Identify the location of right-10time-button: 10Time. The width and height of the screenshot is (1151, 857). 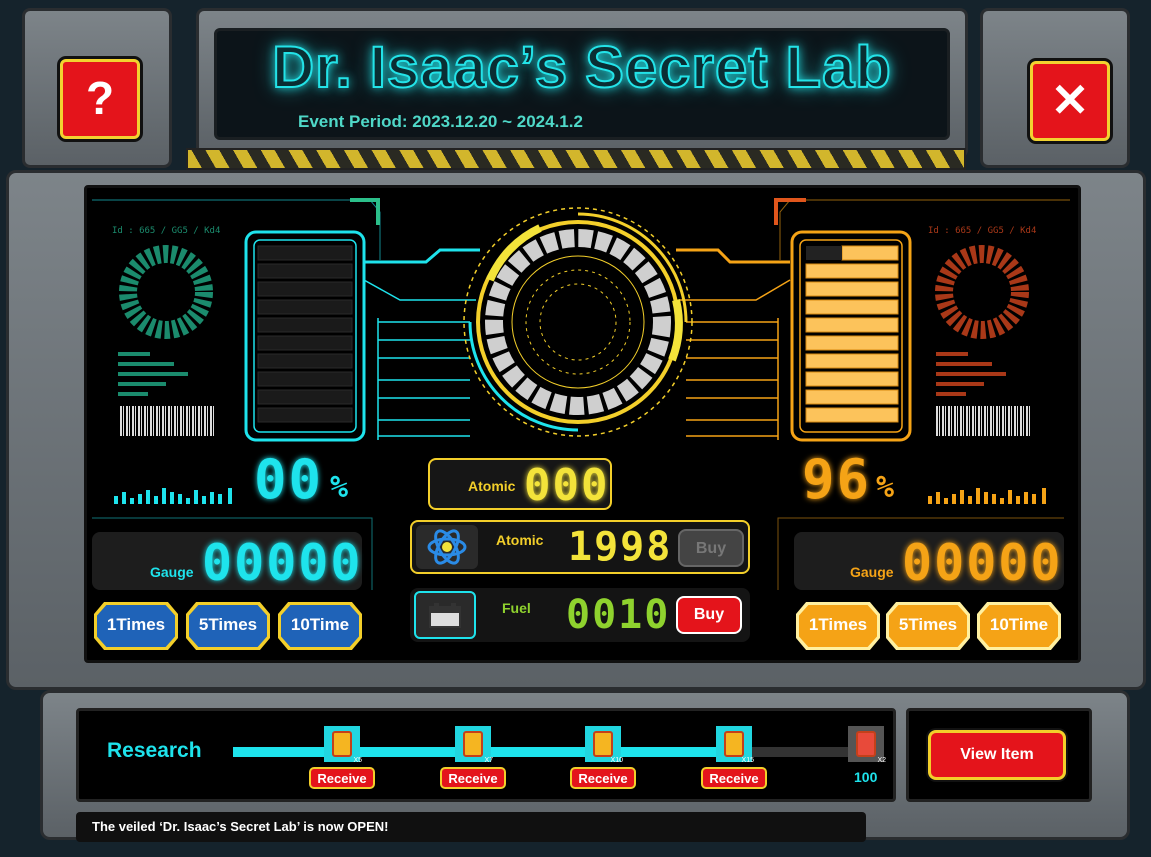
(1019, 626).